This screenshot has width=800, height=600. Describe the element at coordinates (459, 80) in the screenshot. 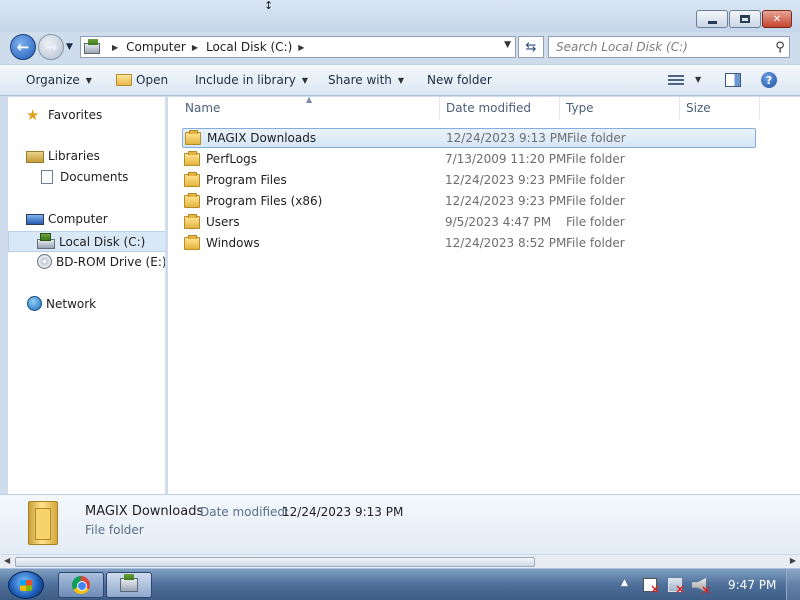

I see `new-folder-button: New folder` at that location.